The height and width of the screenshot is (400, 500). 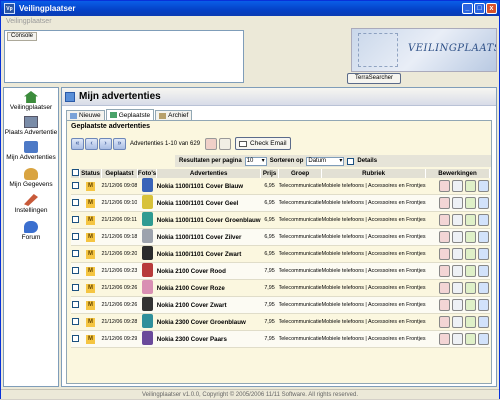 I want to click on menu-bar: Veilingplaatser, so click(x=250, y=21).